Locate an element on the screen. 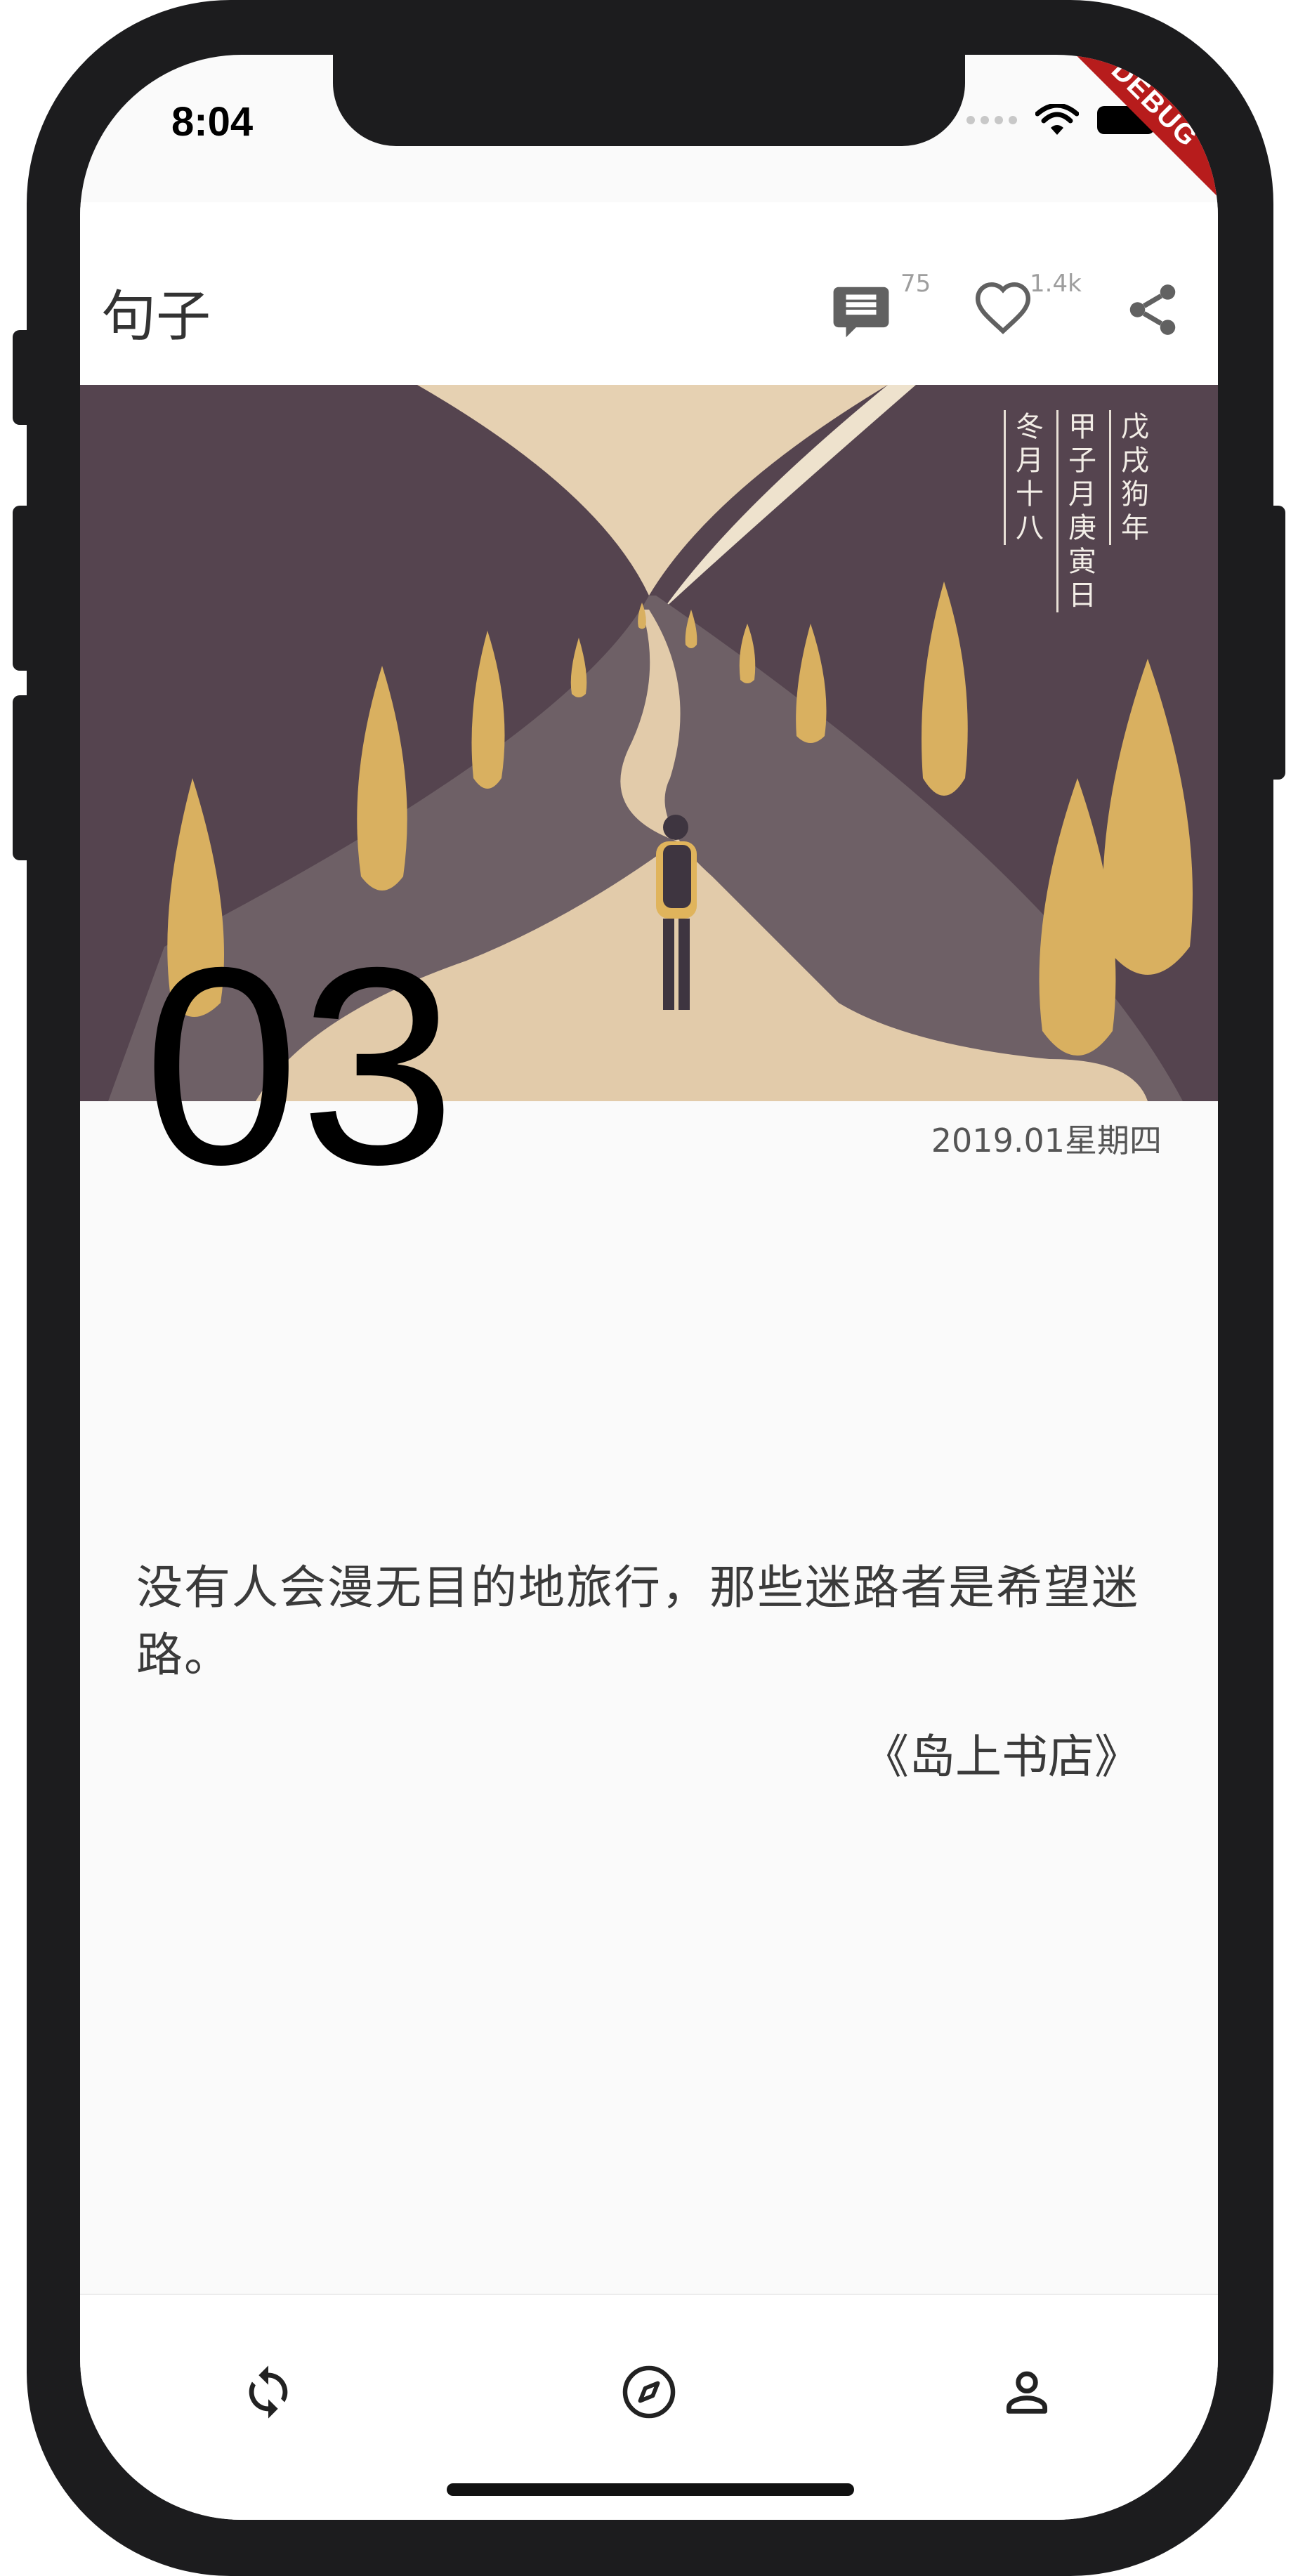 This screenshot has height=2576, width=1298. app-bar: 句子 75 1.4k is located at coordinates (649, 293).